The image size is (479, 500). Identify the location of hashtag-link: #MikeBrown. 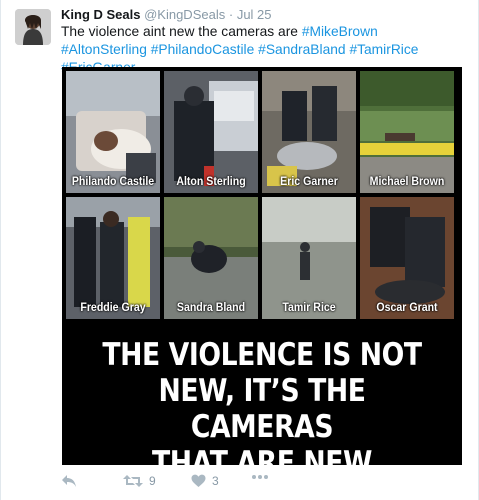
(340, 31).